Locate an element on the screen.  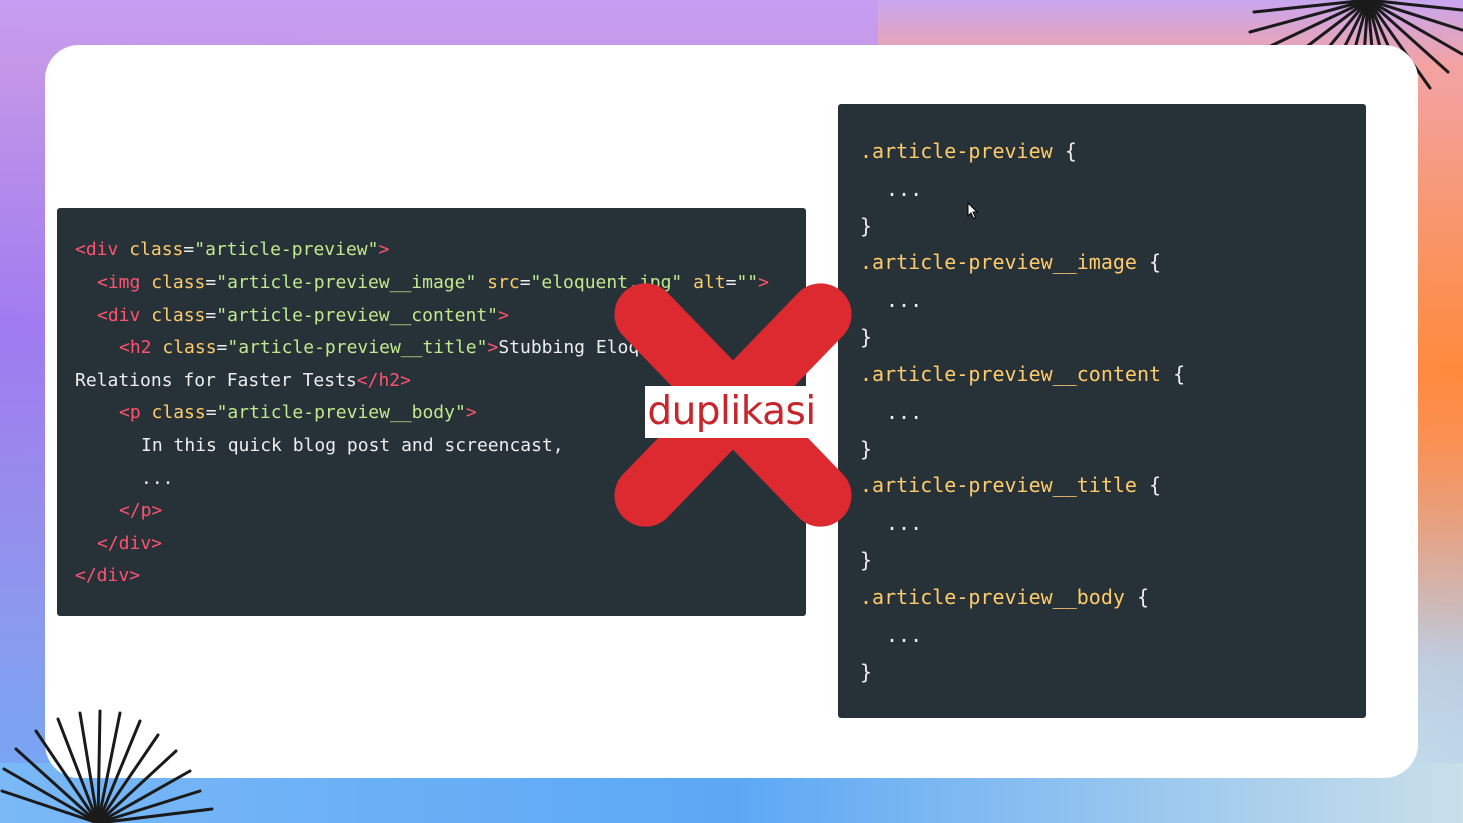
css-rule-selector: .article-preview__content { is located at coordinates (1022, 374).